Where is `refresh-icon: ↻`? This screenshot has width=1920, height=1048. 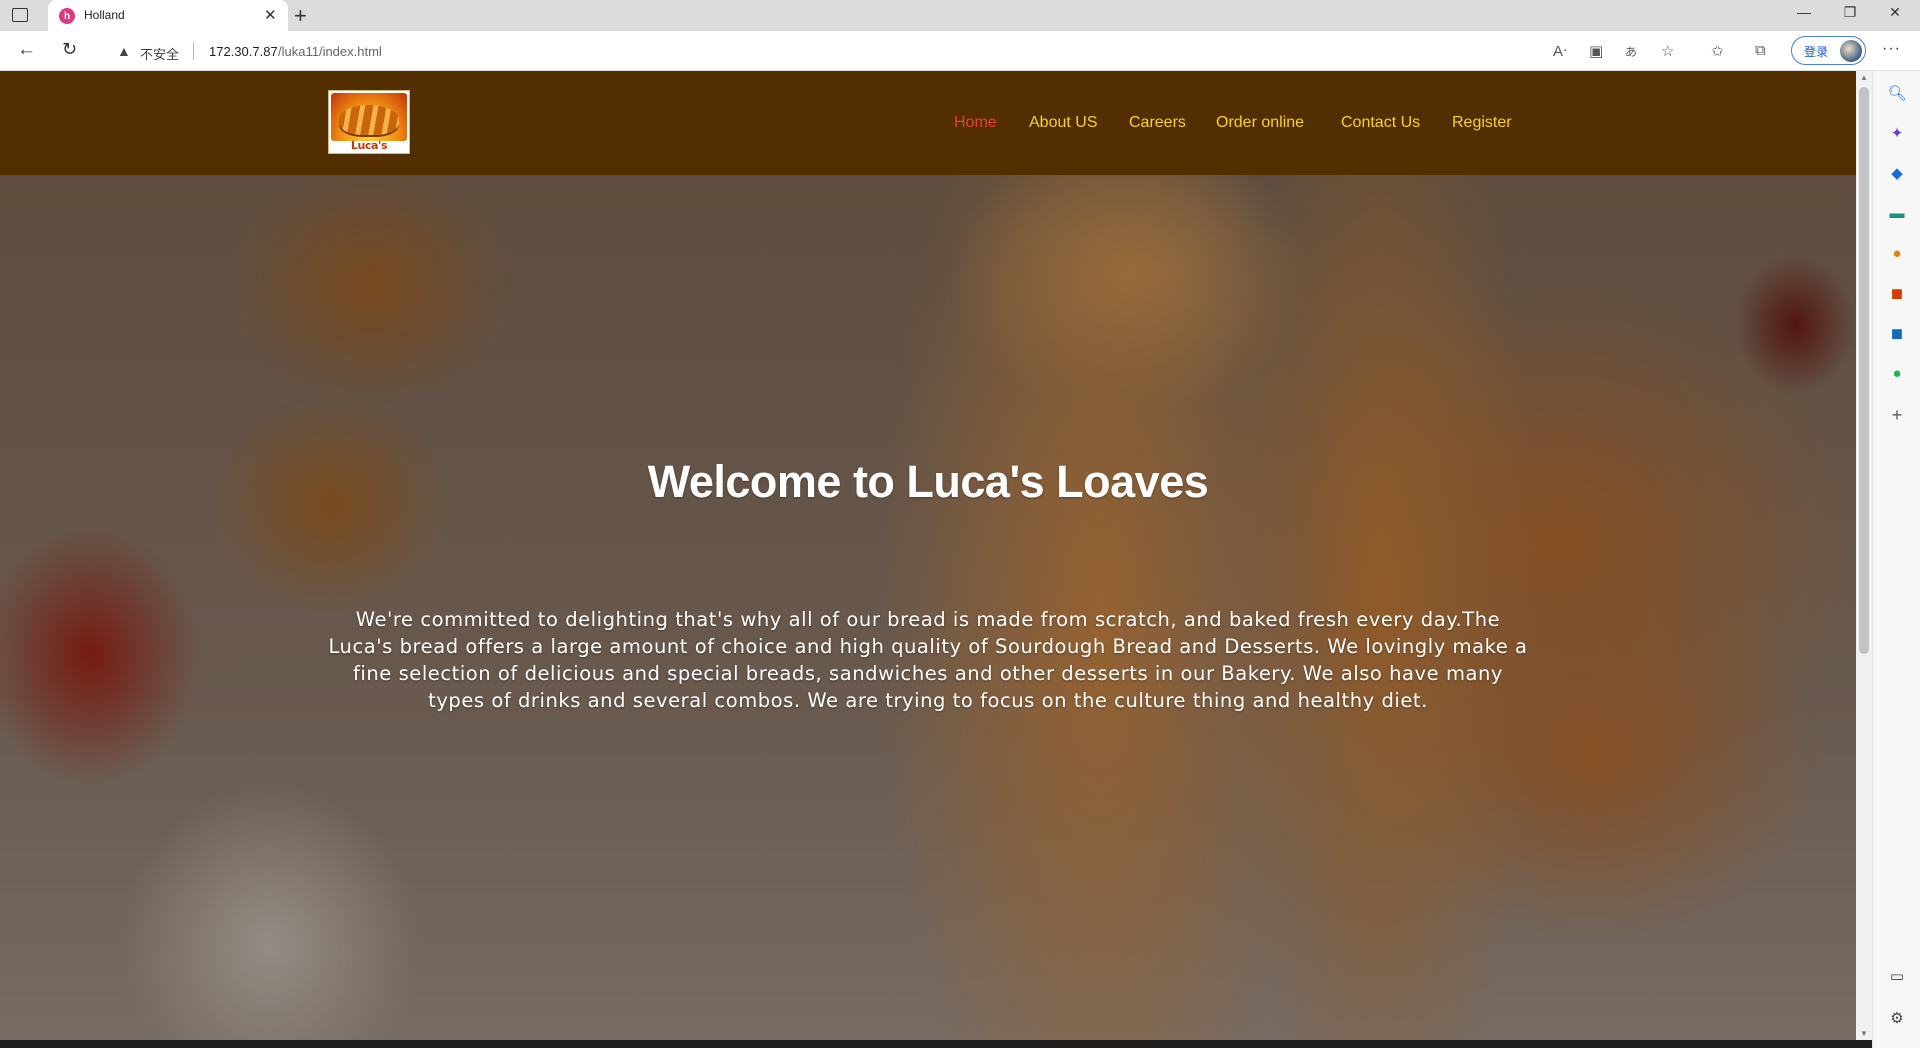
refresh-icon: ↻ is located at coordinates (69, 49).